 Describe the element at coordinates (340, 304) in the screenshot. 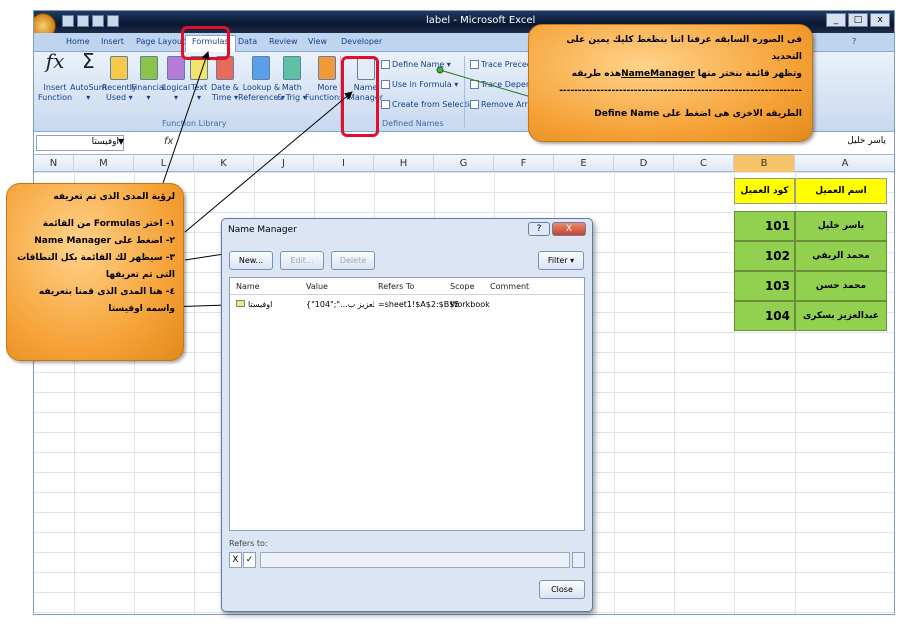

I see `row-value: {"104";"...عبدالعزيز ب` at that location.